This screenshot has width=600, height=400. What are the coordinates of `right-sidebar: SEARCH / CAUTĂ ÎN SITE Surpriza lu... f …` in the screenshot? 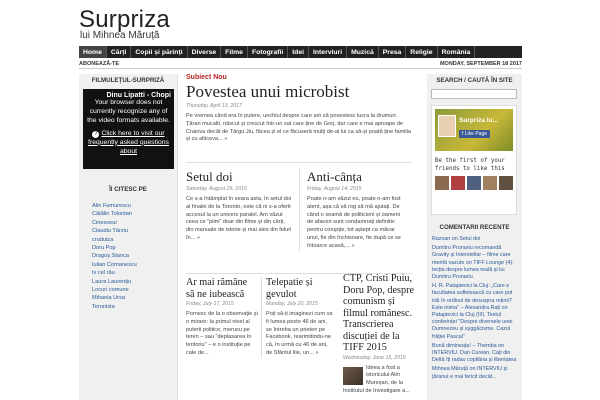 It's located at (474, 237).